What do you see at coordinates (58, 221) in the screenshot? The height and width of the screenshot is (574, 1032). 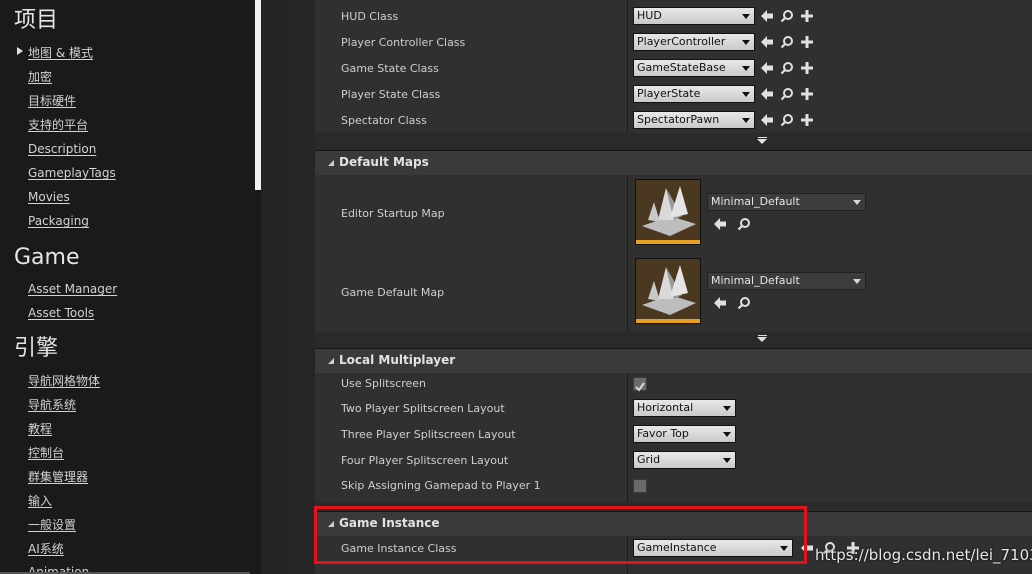 I see `sidebar-item-packaging: Packaging` at bounding box center [58, 221].